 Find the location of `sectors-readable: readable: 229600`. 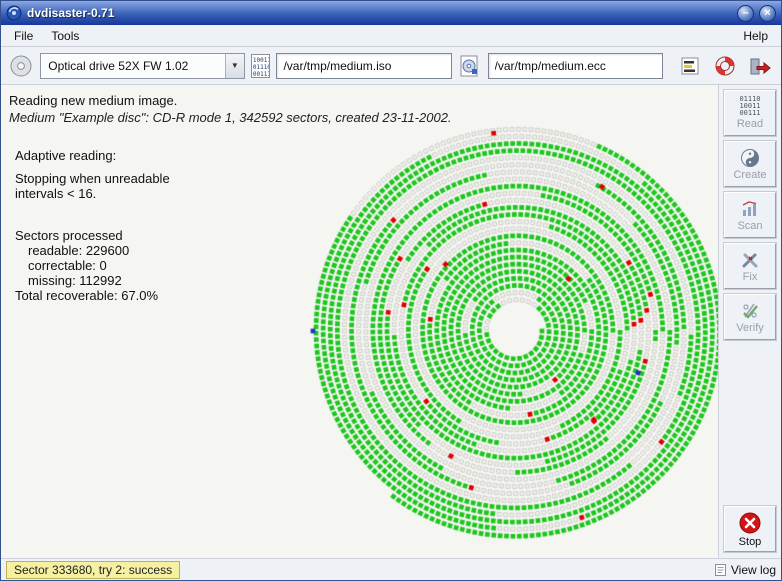

sectors-readable: readable: 229600 is located at coordinates (79, 250).